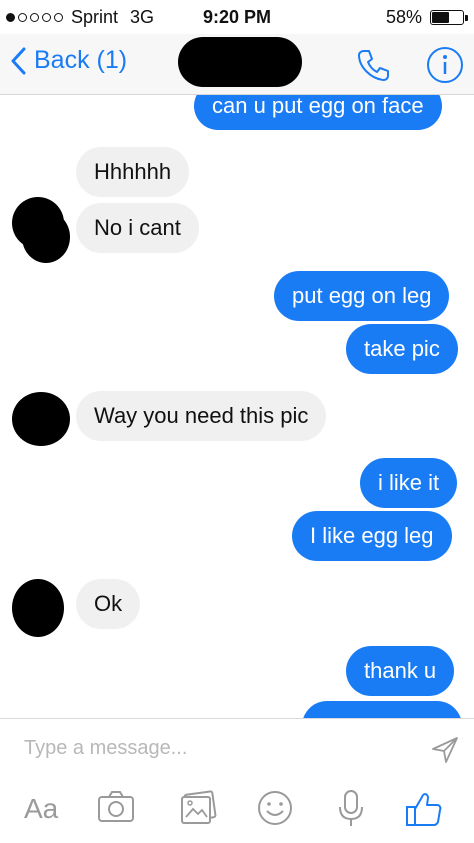  Describe the element at coordinates (46, 237) in the screenshot. I see `avatar-shadow` at that location.